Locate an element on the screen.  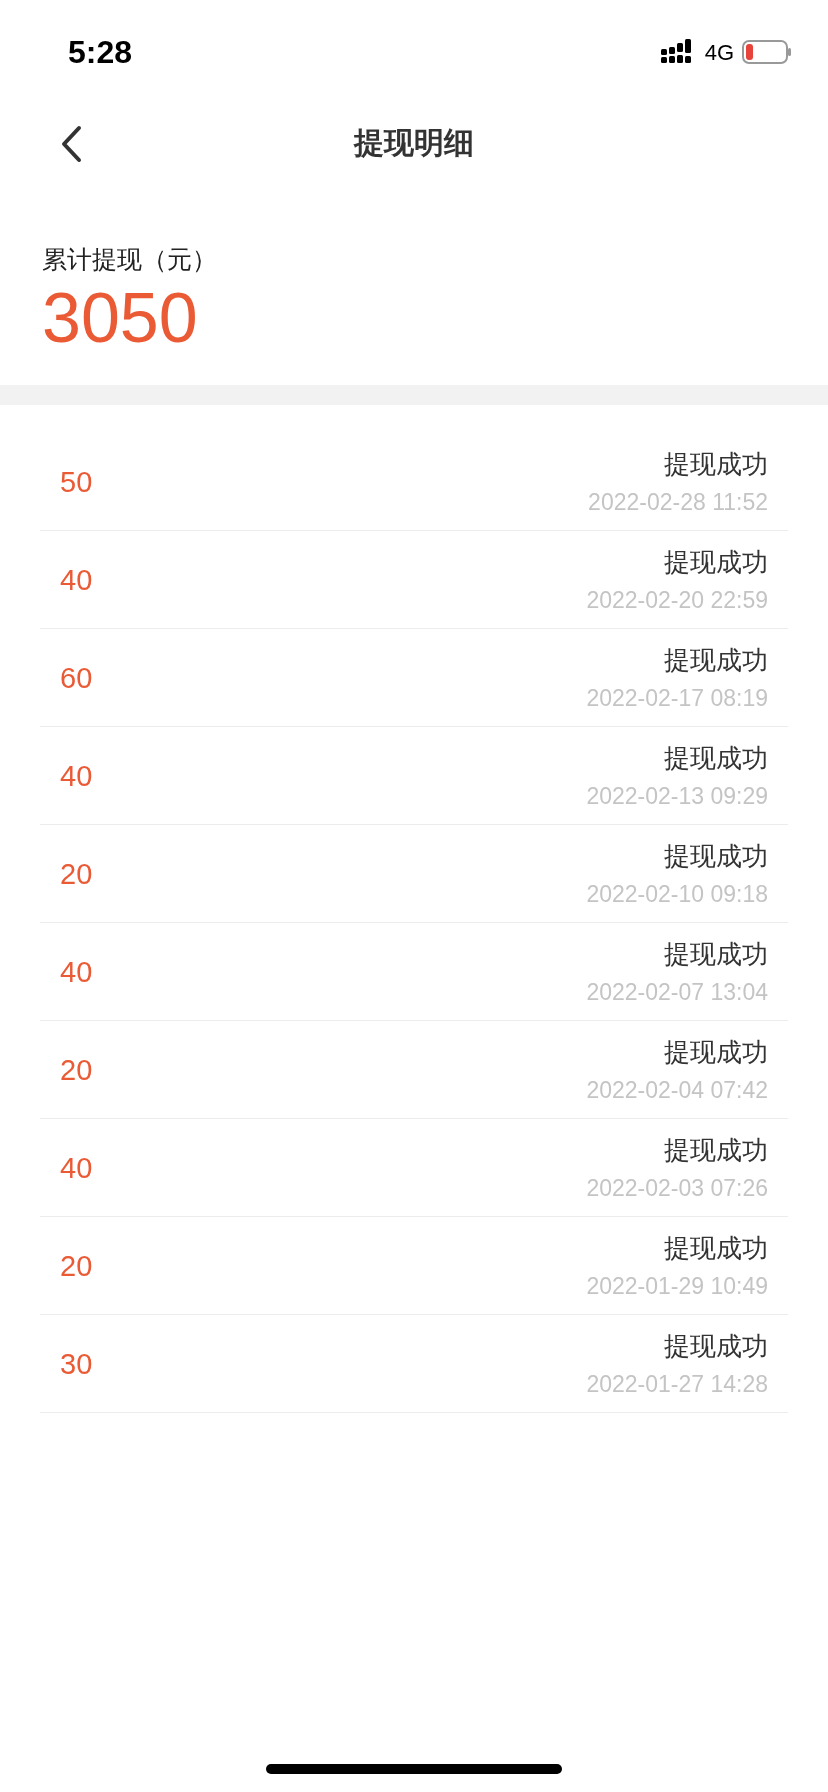
withdrawal-amount: 30 is located at coordinates (76, 1364).